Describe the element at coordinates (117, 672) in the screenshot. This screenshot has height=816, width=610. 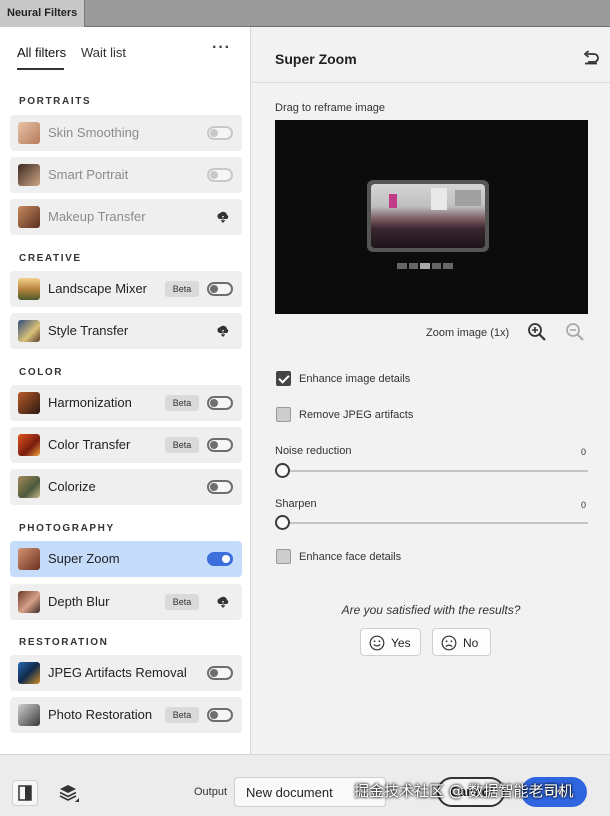
I see `filter-label: JPEG Artifacts Removal` at that location.